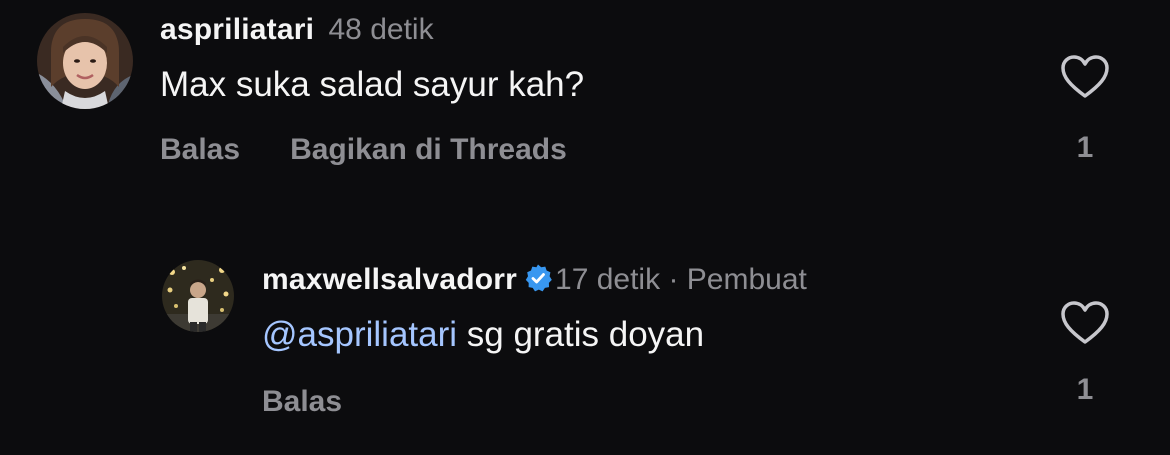 This screenshot has width=1170, height=455. Describe the element at coordinates (581, 334) in the screenshot. I see `comment-body: sg gratis doyan` at that location.